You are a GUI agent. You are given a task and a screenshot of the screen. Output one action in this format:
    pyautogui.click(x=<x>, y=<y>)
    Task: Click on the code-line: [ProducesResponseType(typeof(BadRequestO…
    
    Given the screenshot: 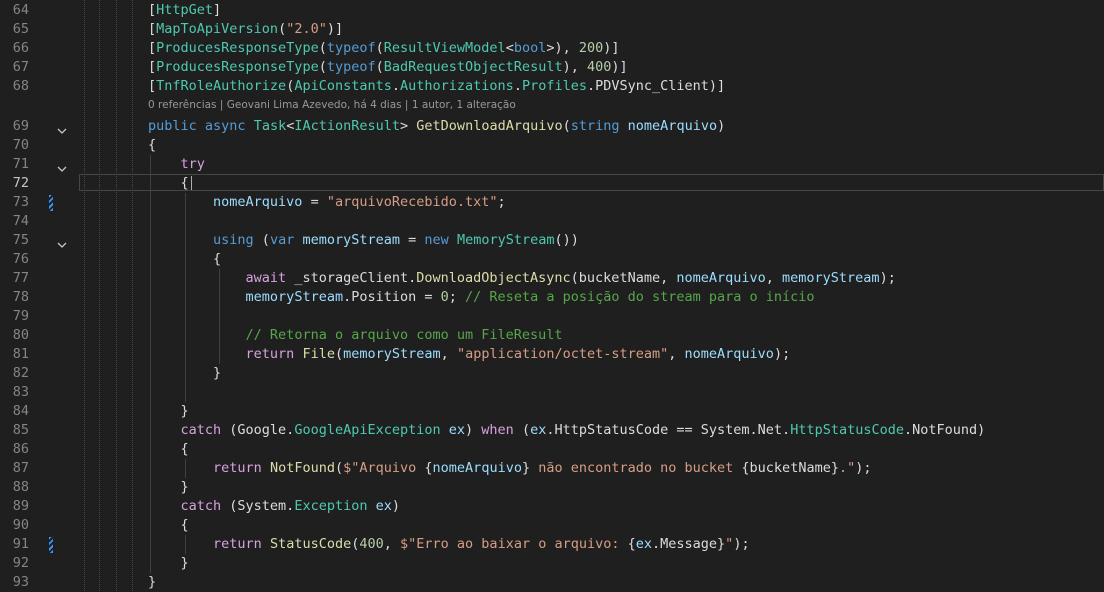 What is the action you would take?
    pyautogui.click(x=388, y=67)
    